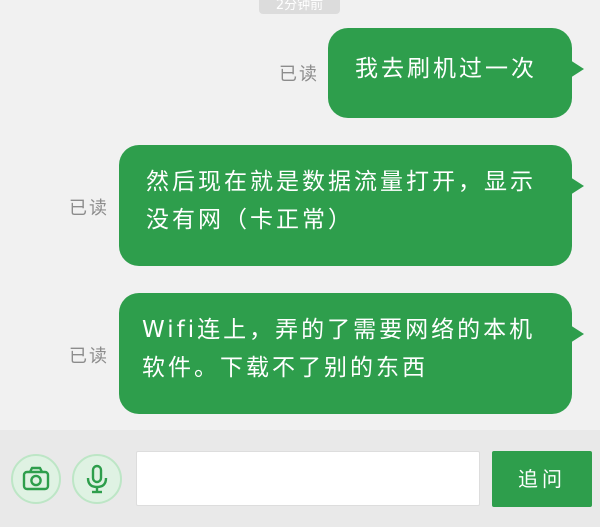 Image resolution: width=600 pixels, height=527 pixels. I want to click on camera-button, so click(36, 479).